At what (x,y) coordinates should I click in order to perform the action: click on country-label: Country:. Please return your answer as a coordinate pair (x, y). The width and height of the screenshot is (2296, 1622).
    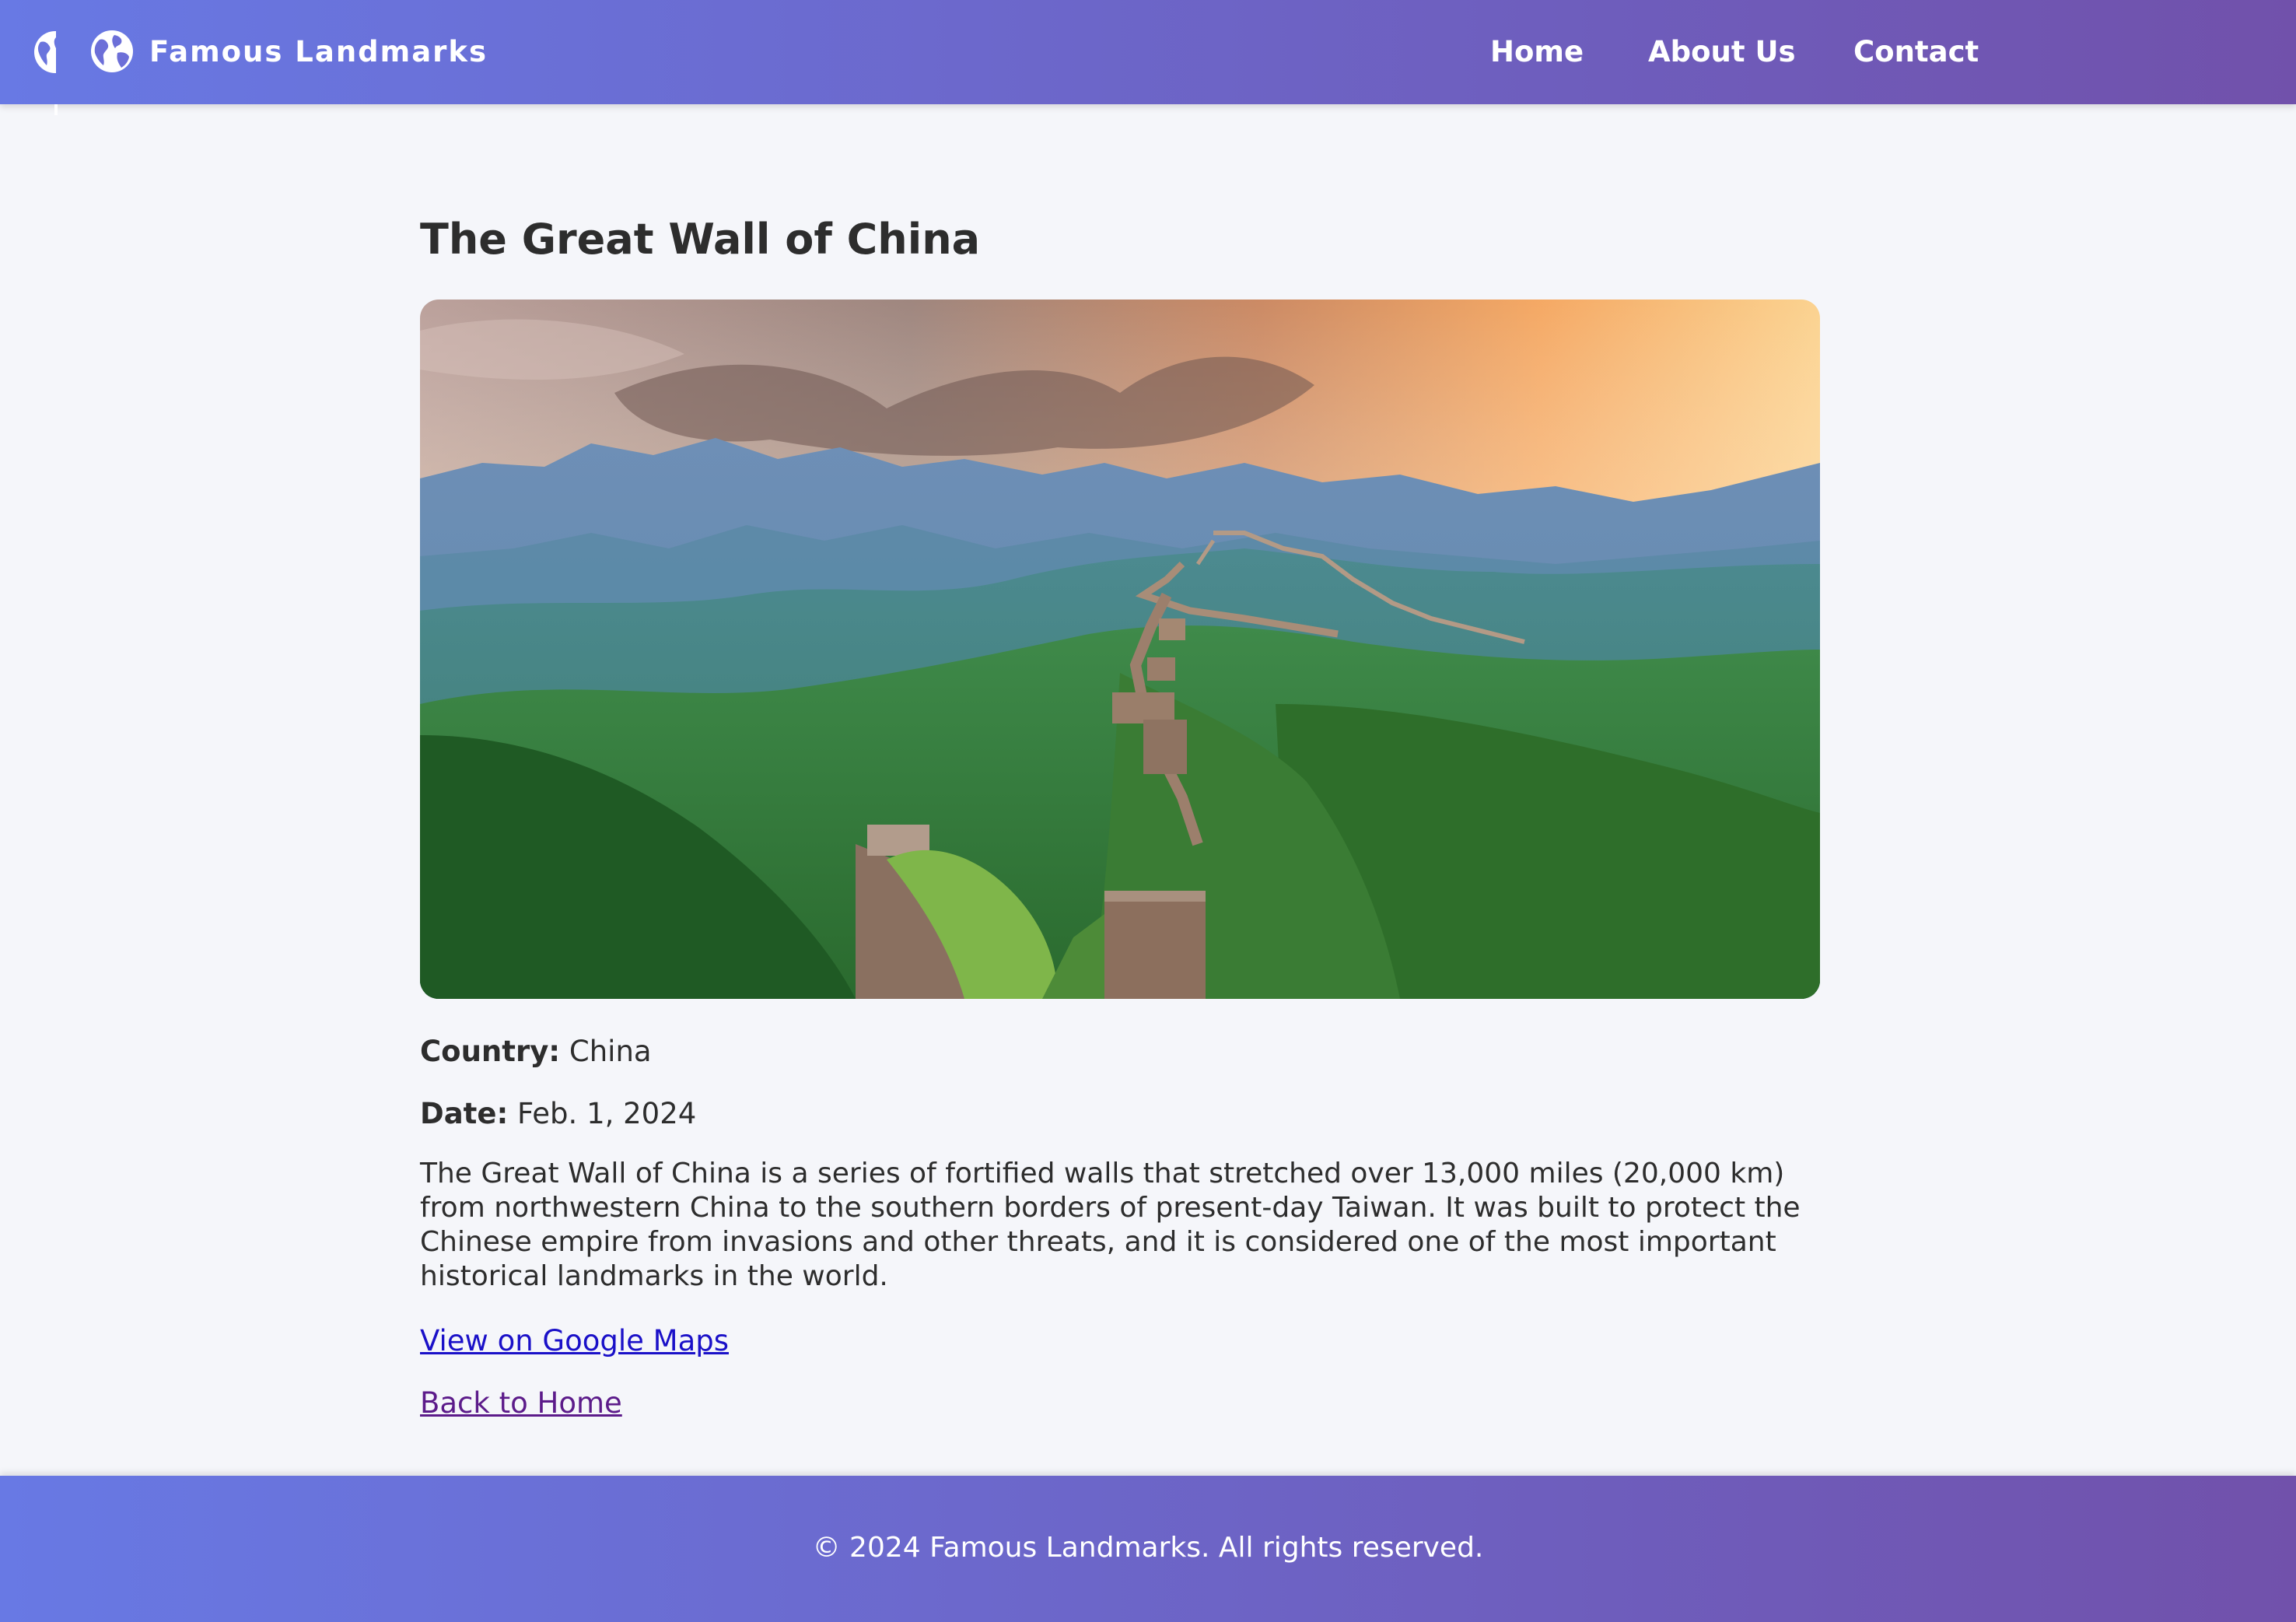
    Looking at the image, I should click on (491, 1051).